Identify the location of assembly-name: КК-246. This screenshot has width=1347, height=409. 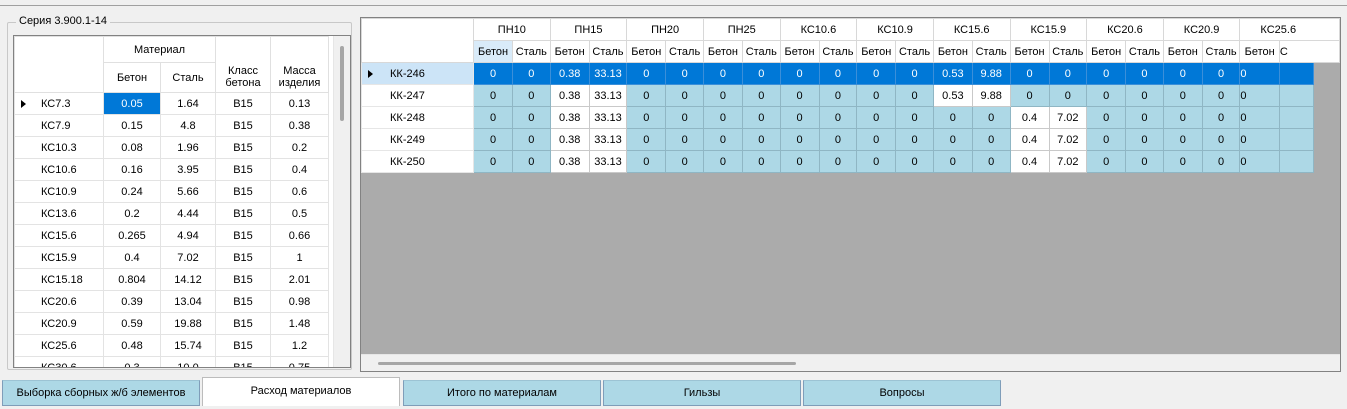
(418, 73).